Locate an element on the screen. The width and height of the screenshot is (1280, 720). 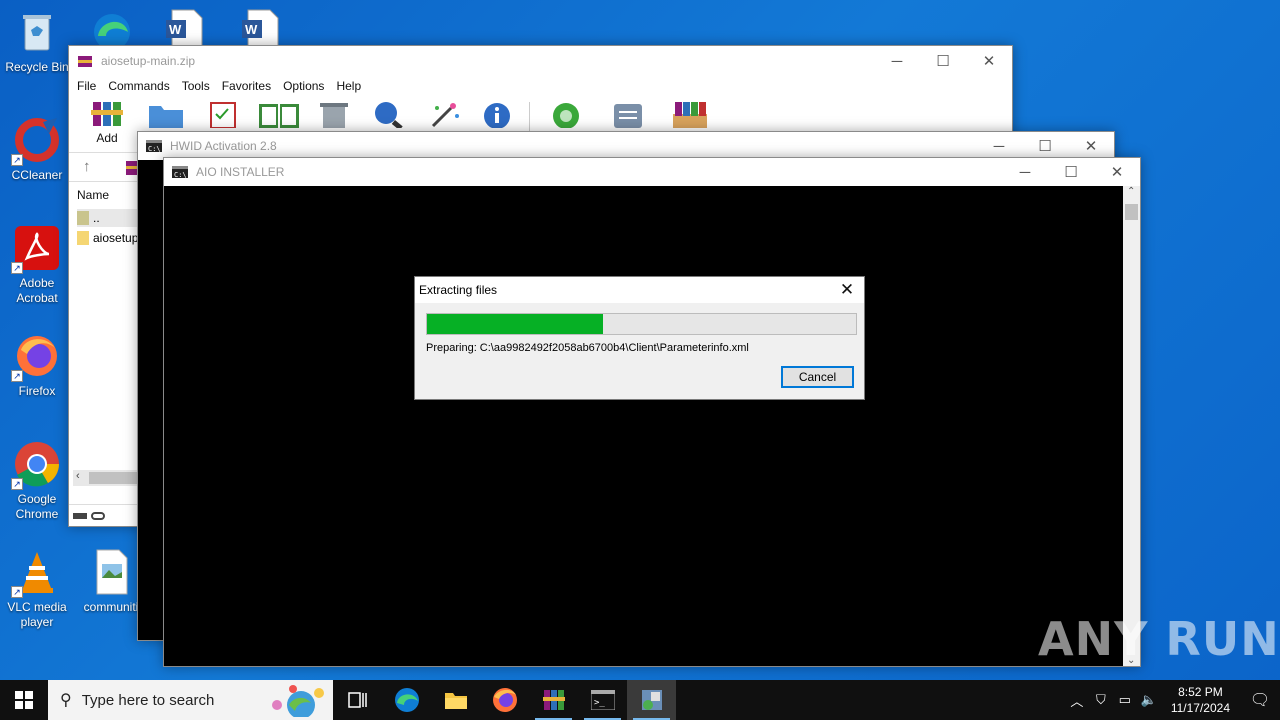
taskbar-edge is located at coordinates (406, 700).